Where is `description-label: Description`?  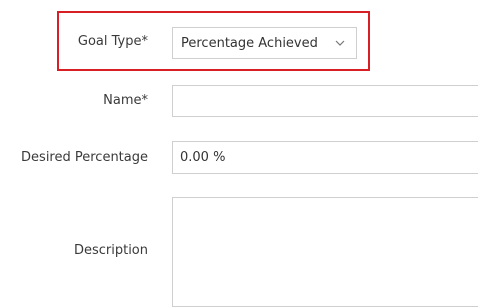 description-label: Description is located at coordinates (110, 250).